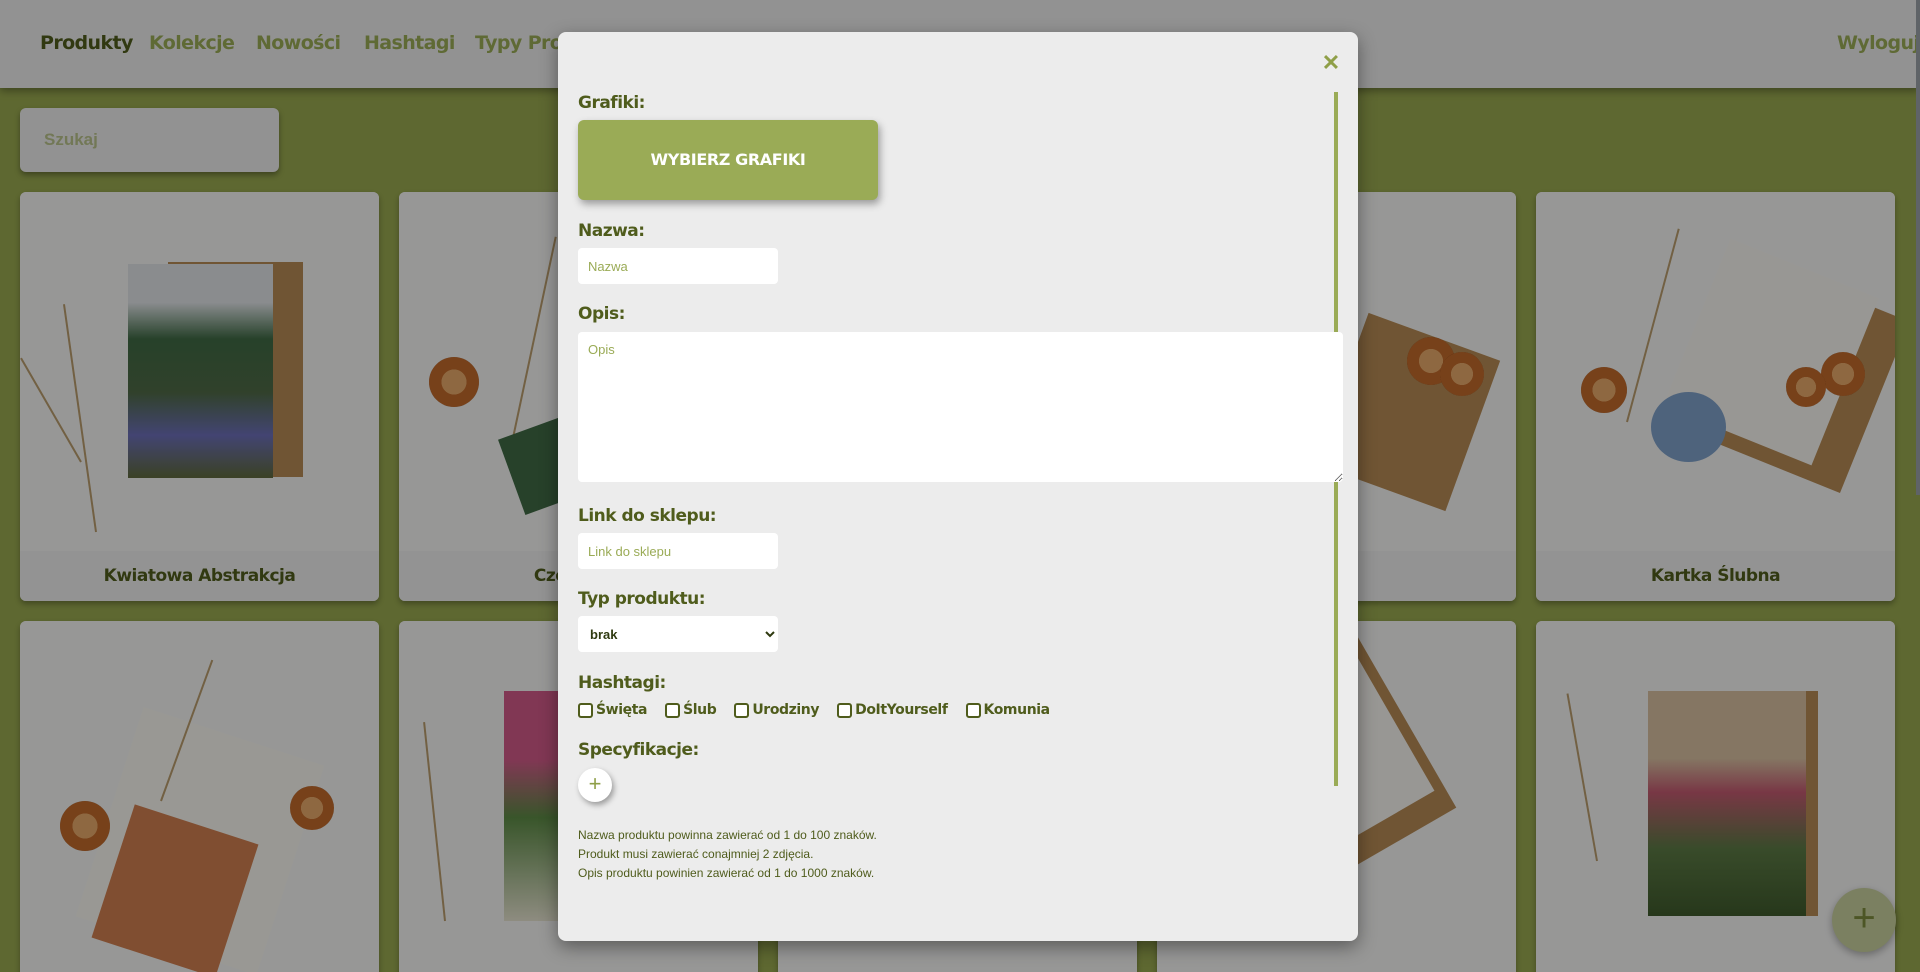 Image resolution: width=1920 pixels, height=972 pixels. I want to click on product-type-label: Typ produktu:, so click(642, 599).